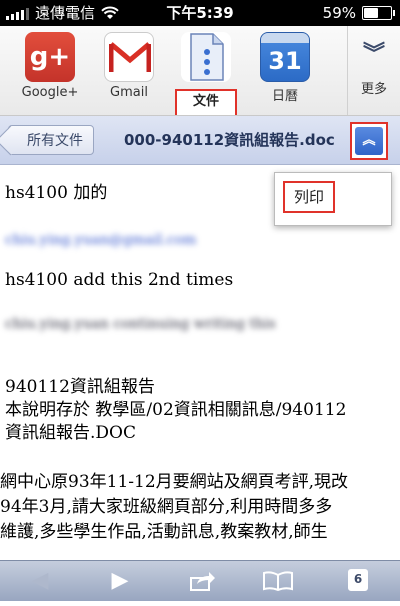 The height and width of the screenshot is (606, 400). Describe the element at coordinates (339, 13) in the screenshot. I see `battery-percent: 59%` at that location.